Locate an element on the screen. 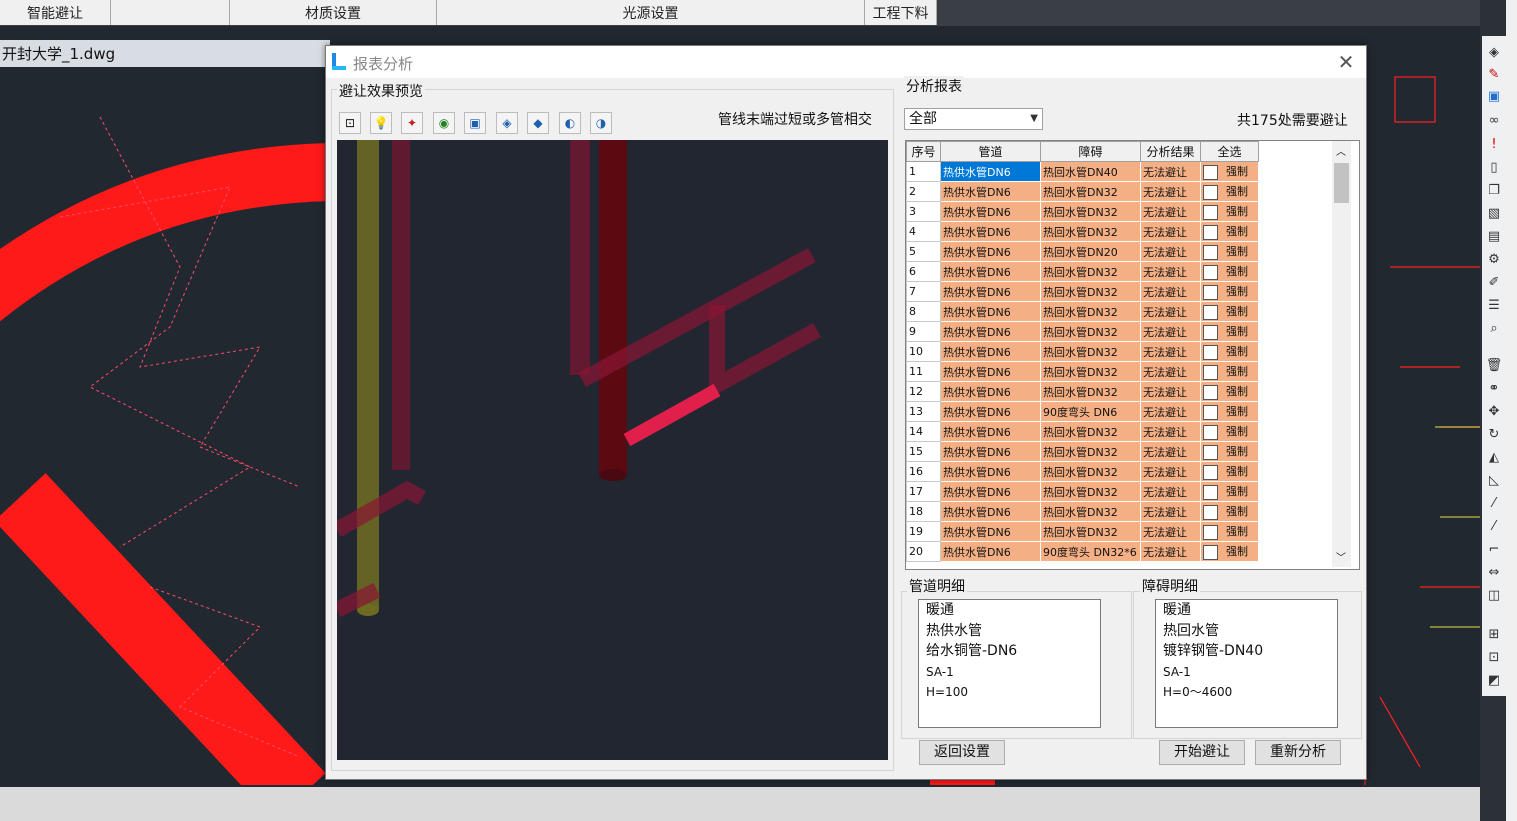  row-index: 10 is located at coordinates (923, 351).